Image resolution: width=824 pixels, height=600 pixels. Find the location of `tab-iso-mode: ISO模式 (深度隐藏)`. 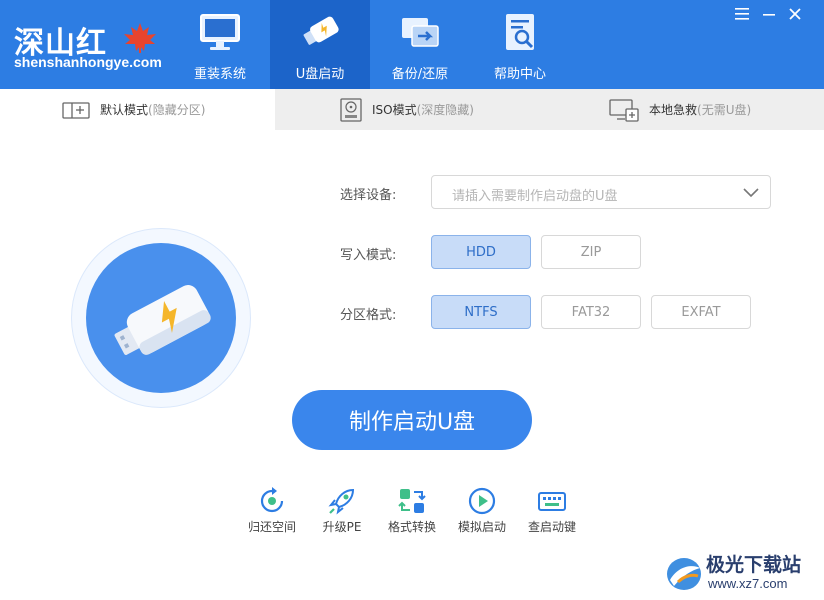

tab-iso-mode: ISO模式 (深度隐藏) is located at coordinates (407, 109).